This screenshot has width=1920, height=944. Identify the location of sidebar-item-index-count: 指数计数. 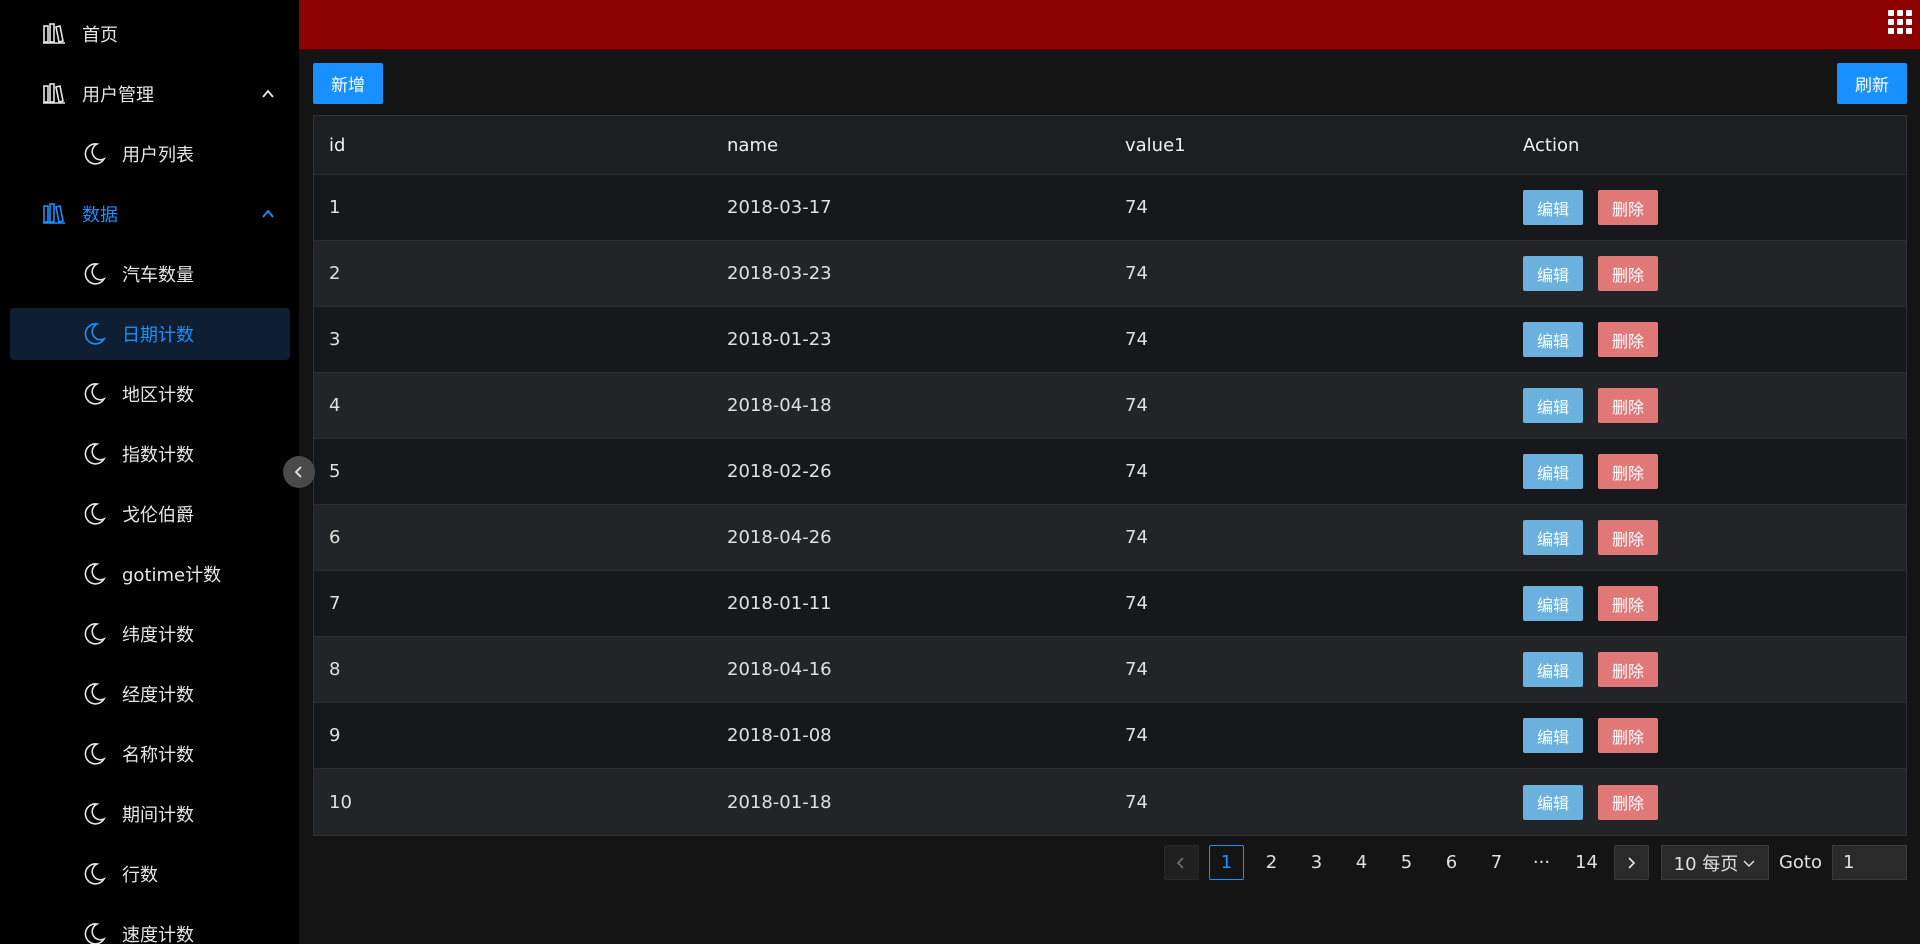
(150, 454).